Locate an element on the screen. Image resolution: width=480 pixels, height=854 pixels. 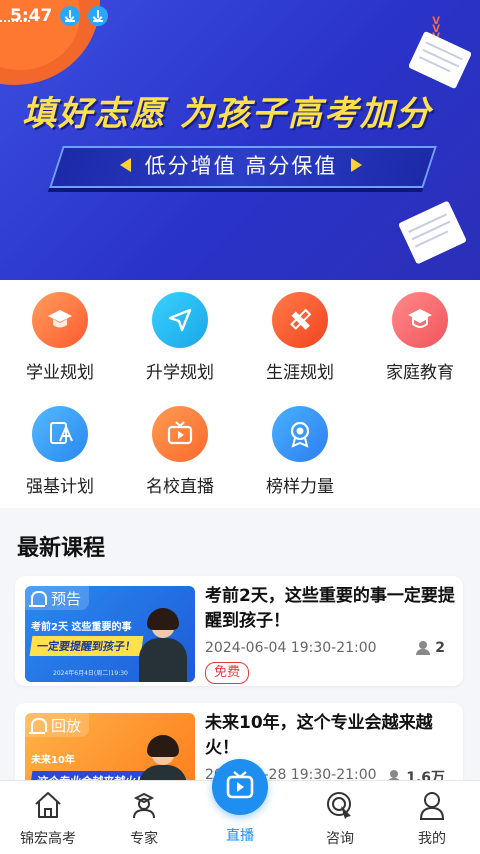
banner-ribbon: 低分增值 高分保值 is located at coordinates (241, 165).